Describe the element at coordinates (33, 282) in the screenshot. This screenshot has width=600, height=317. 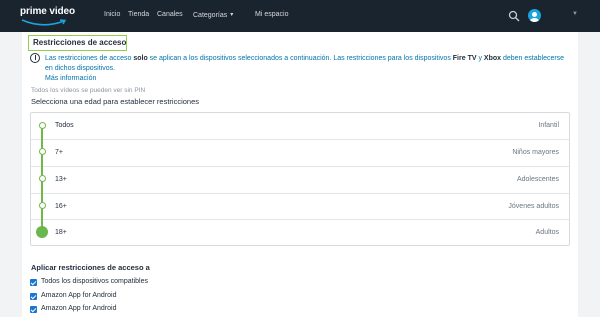
I see `checkbox-all-devices` at that location.